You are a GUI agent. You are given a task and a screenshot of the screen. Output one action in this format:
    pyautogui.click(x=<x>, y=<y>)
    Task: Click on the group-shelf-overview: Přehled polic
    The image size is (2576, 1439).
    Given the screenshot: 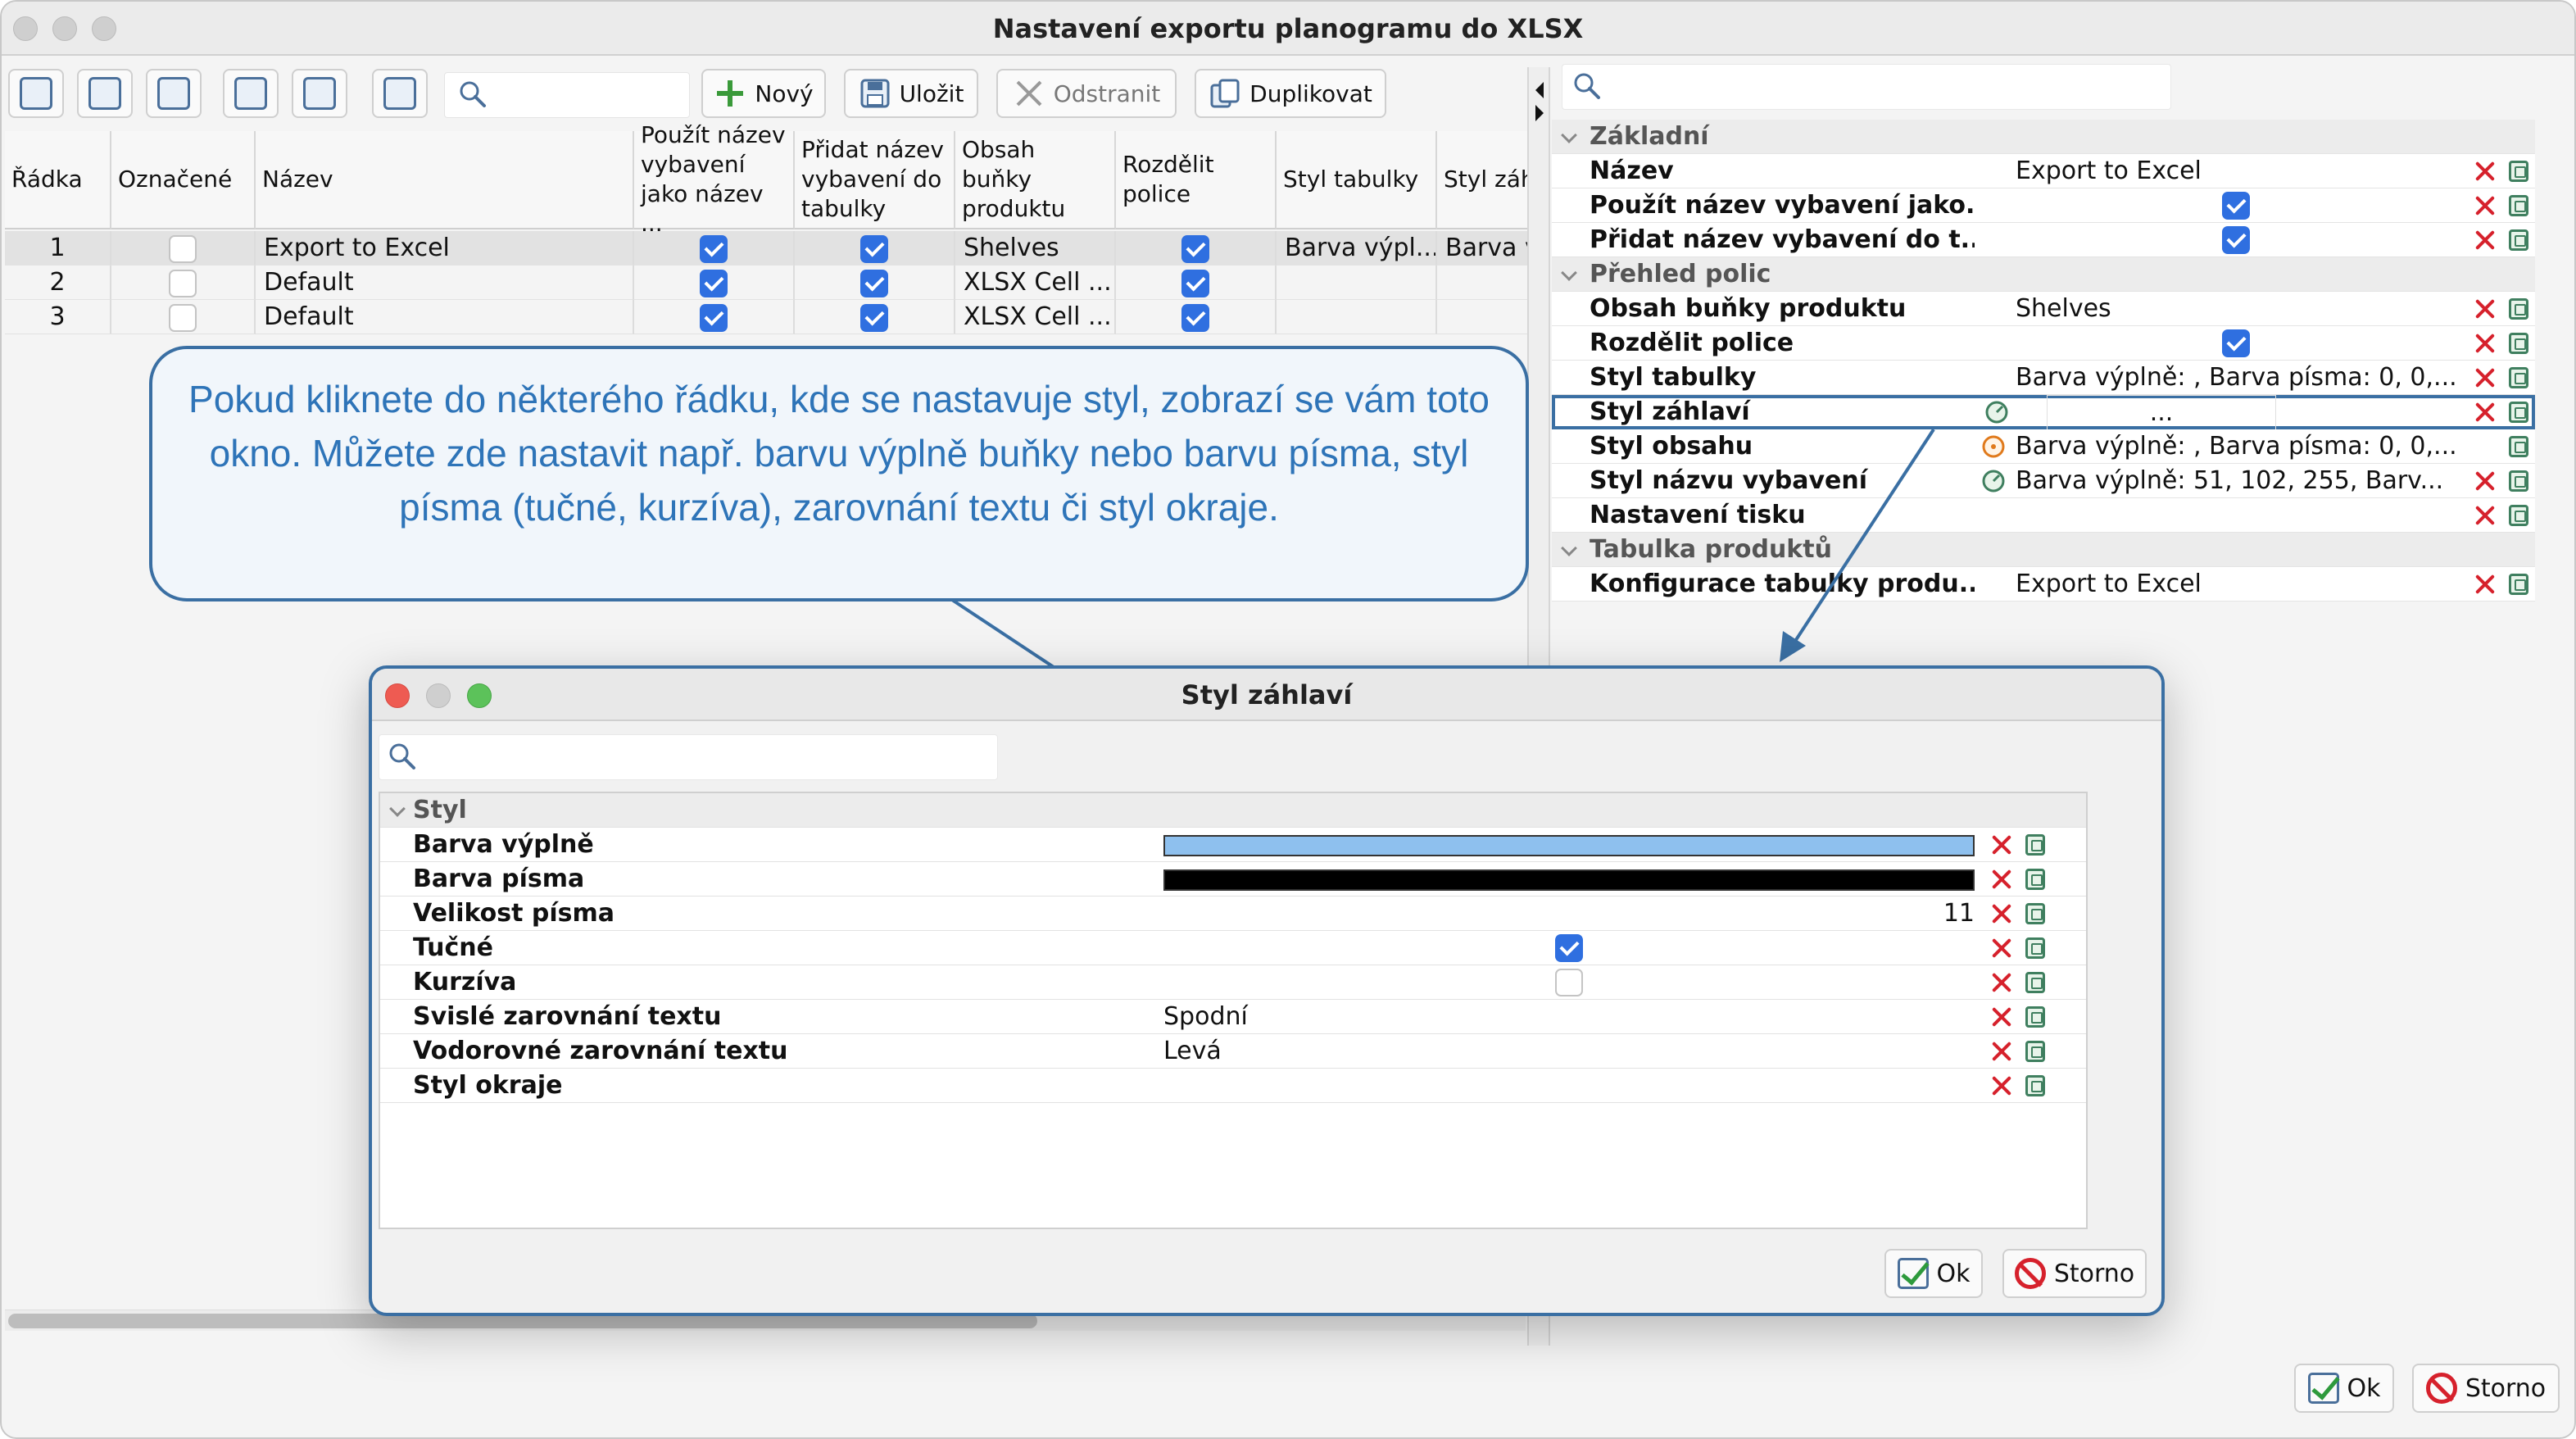 What is the action you would take?
    pyautogui.click(x=2043, y=274)
    